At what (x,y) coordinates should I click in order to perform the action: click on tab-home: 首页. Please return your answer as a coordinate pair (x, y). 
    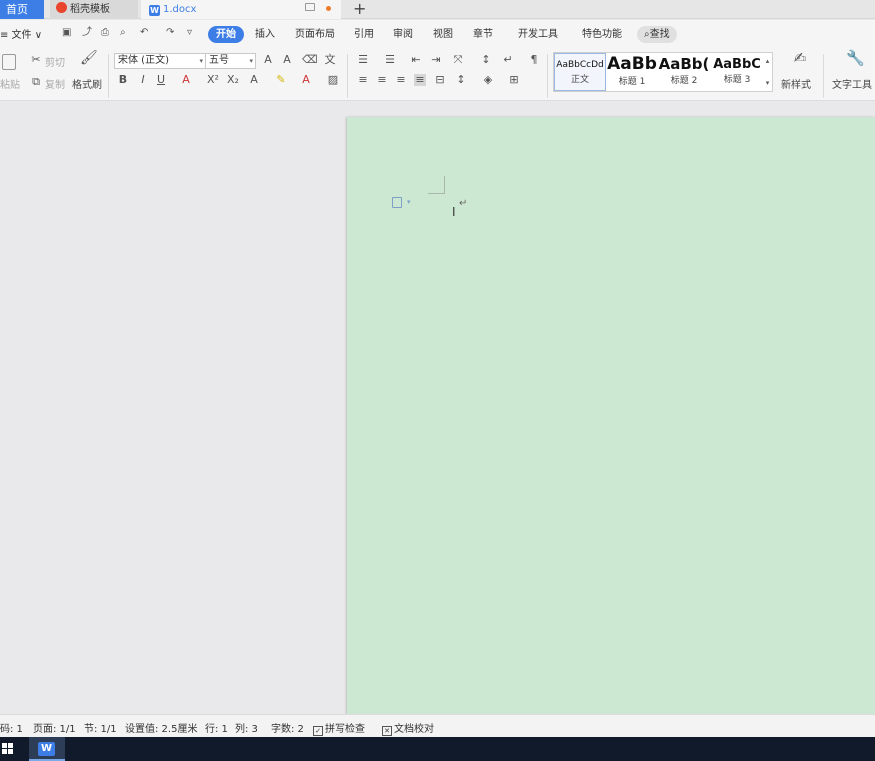
    Looking at the image, I should click on (22, 9).